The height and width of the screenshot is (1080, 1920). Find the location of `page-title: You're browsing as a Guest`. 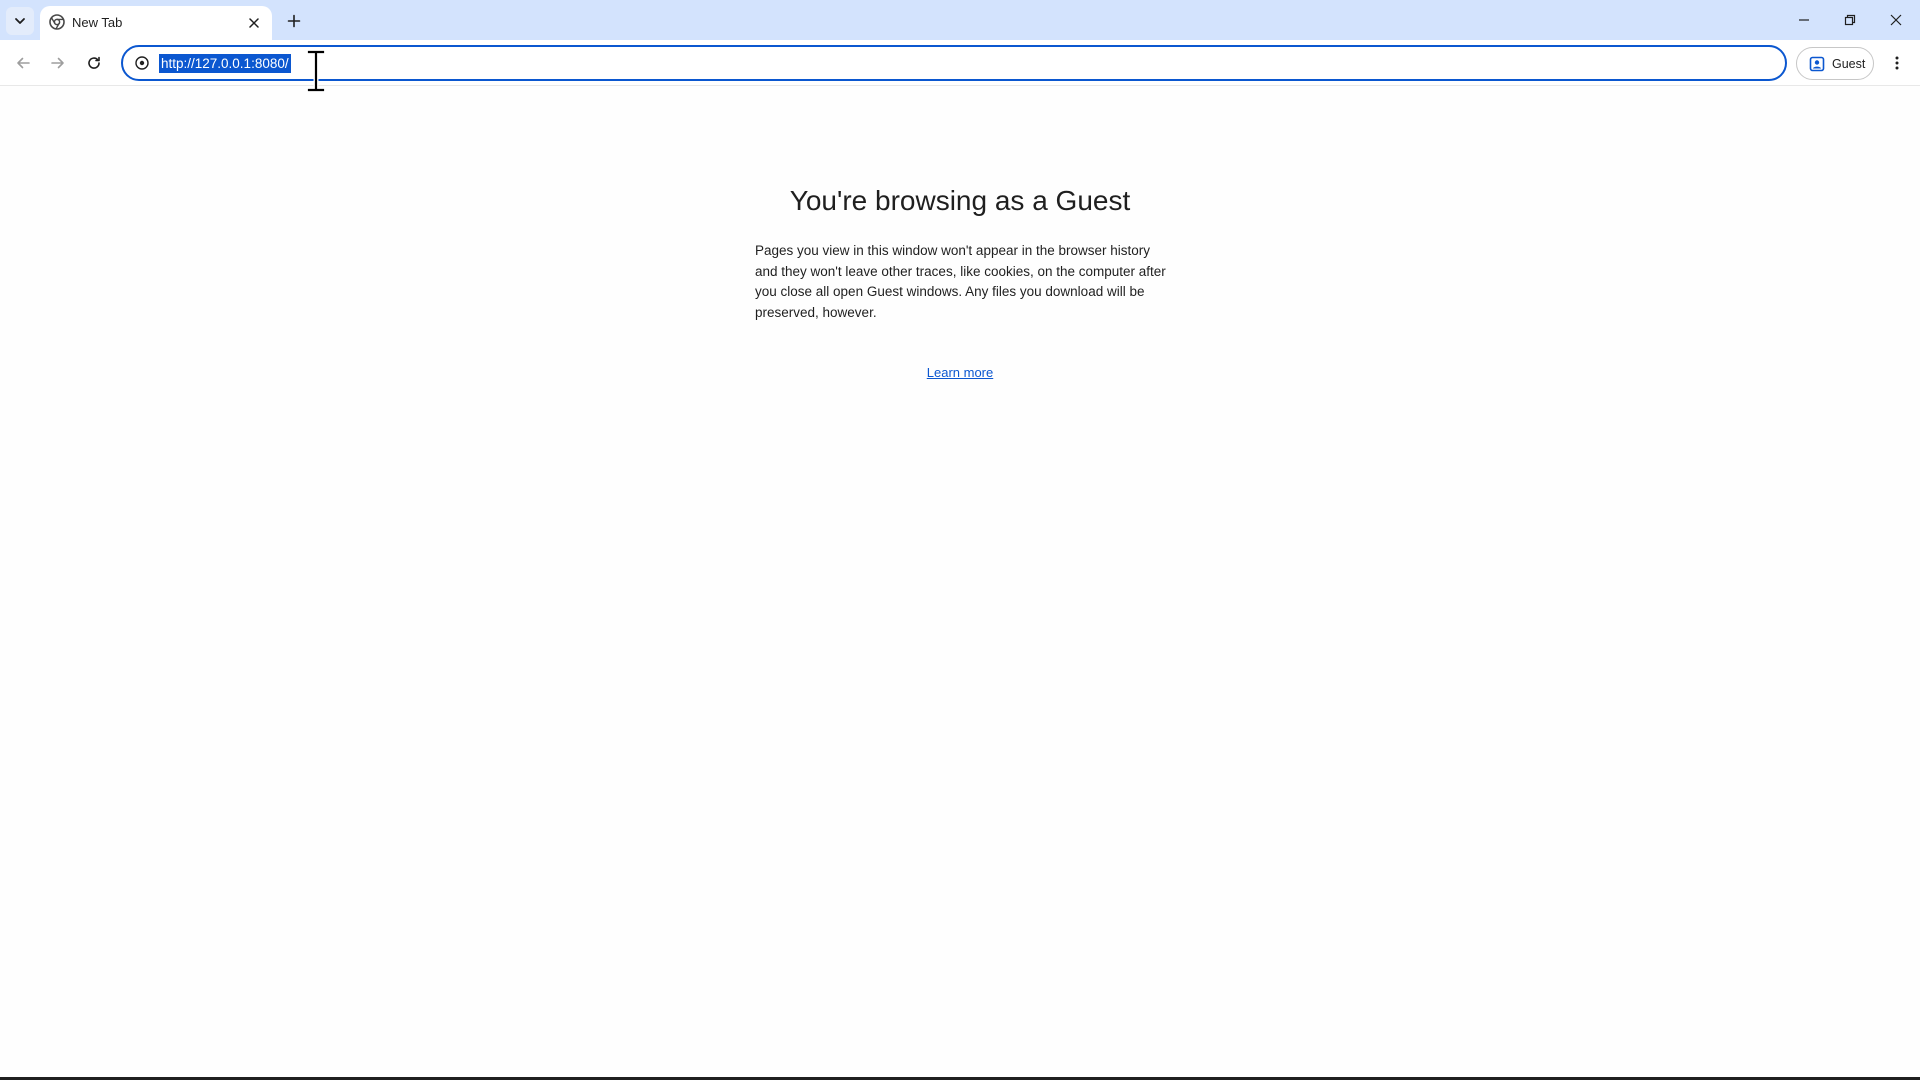

page-title: You're browsing as a Guest is located at coordinates (960, 200).